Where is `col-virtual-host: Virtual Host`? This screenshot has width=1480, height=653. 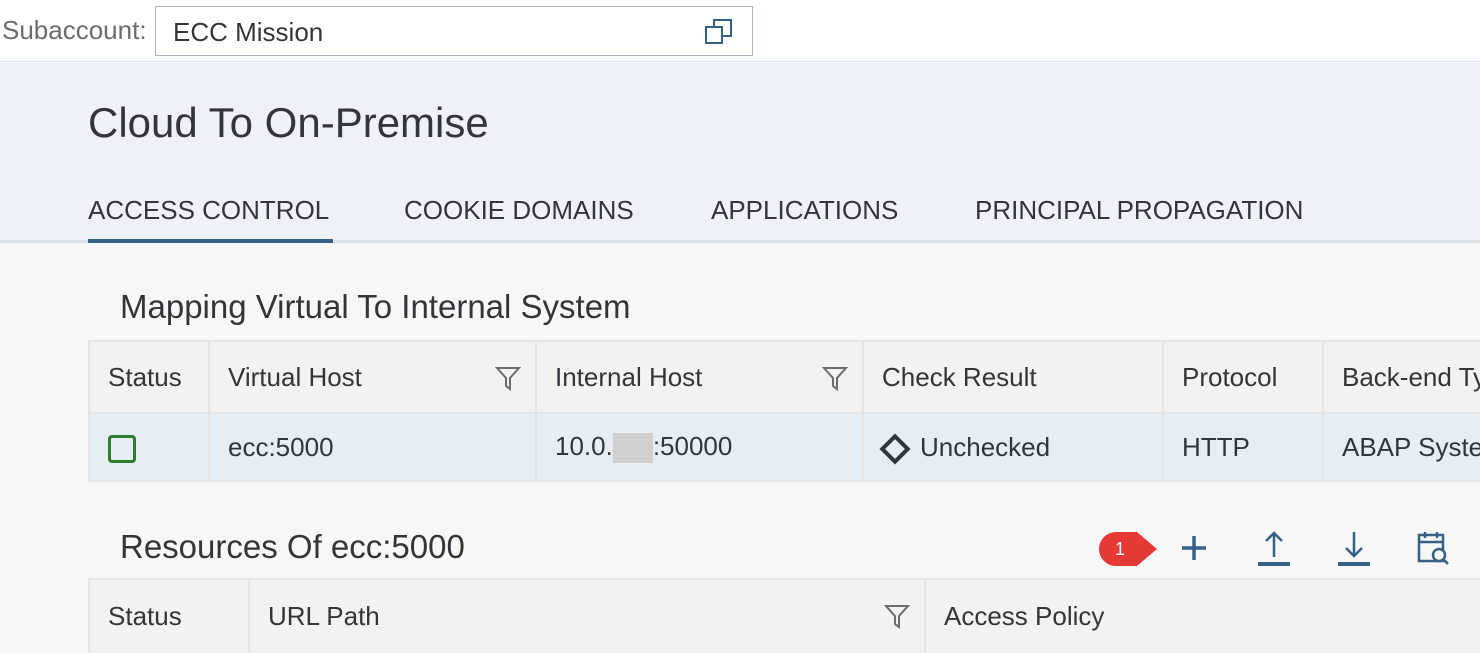
col-virtual-host: Virtual Host is located at coordinates (372, 377).